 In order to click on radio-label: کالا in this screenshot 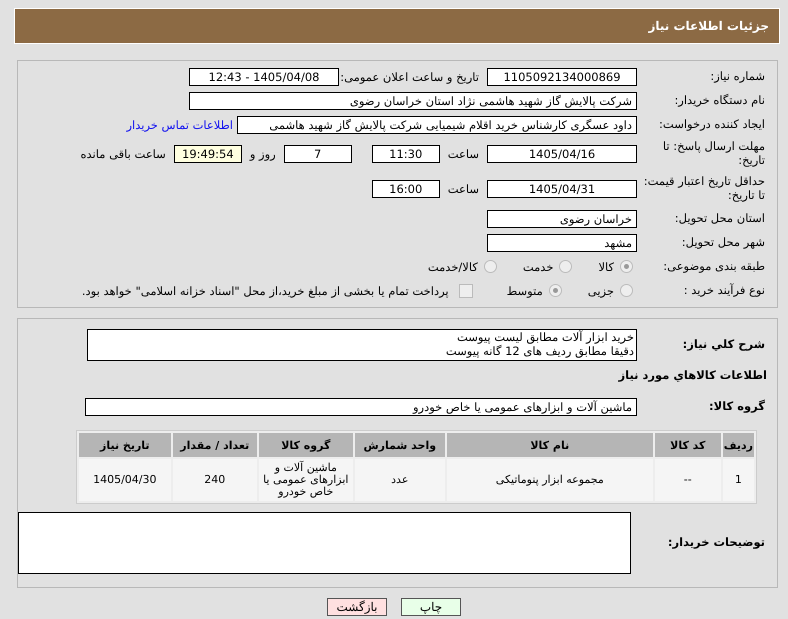, I will do `click(606, 267)`.